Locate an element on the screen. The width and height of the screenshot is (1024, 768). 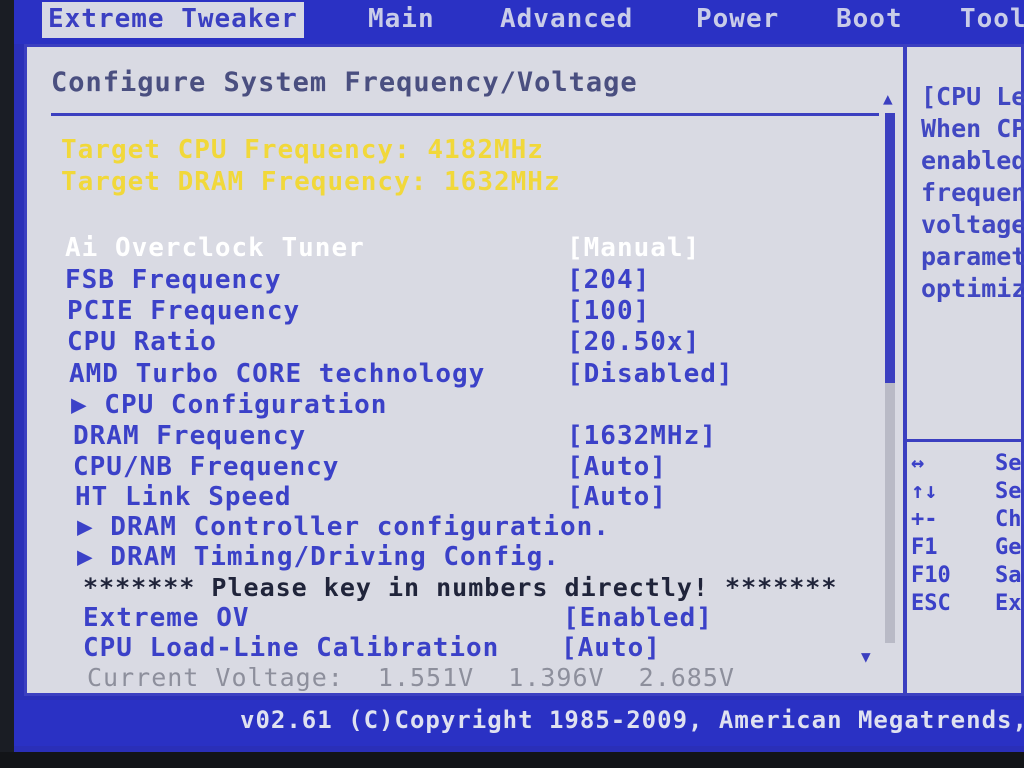
setting-value: [100] is located at coordinates (608, 311).